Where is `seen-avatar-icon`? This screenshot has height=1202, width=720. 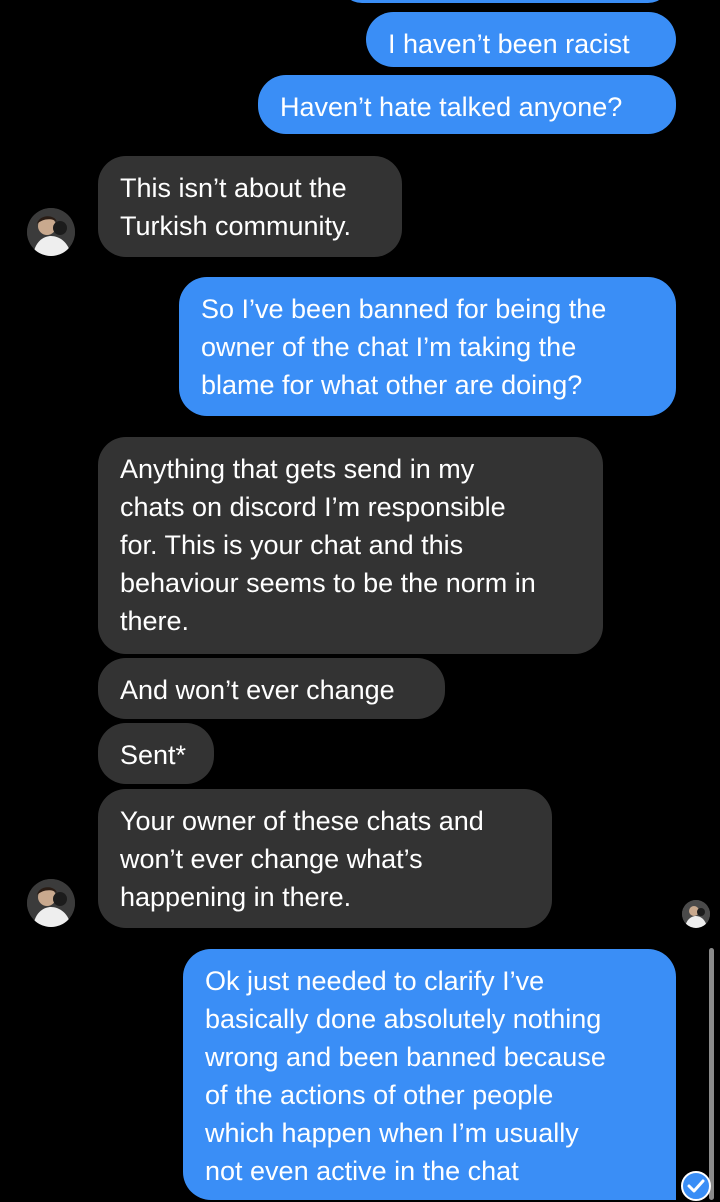 seen-avatar-icon is located at coordinates (696, 914).